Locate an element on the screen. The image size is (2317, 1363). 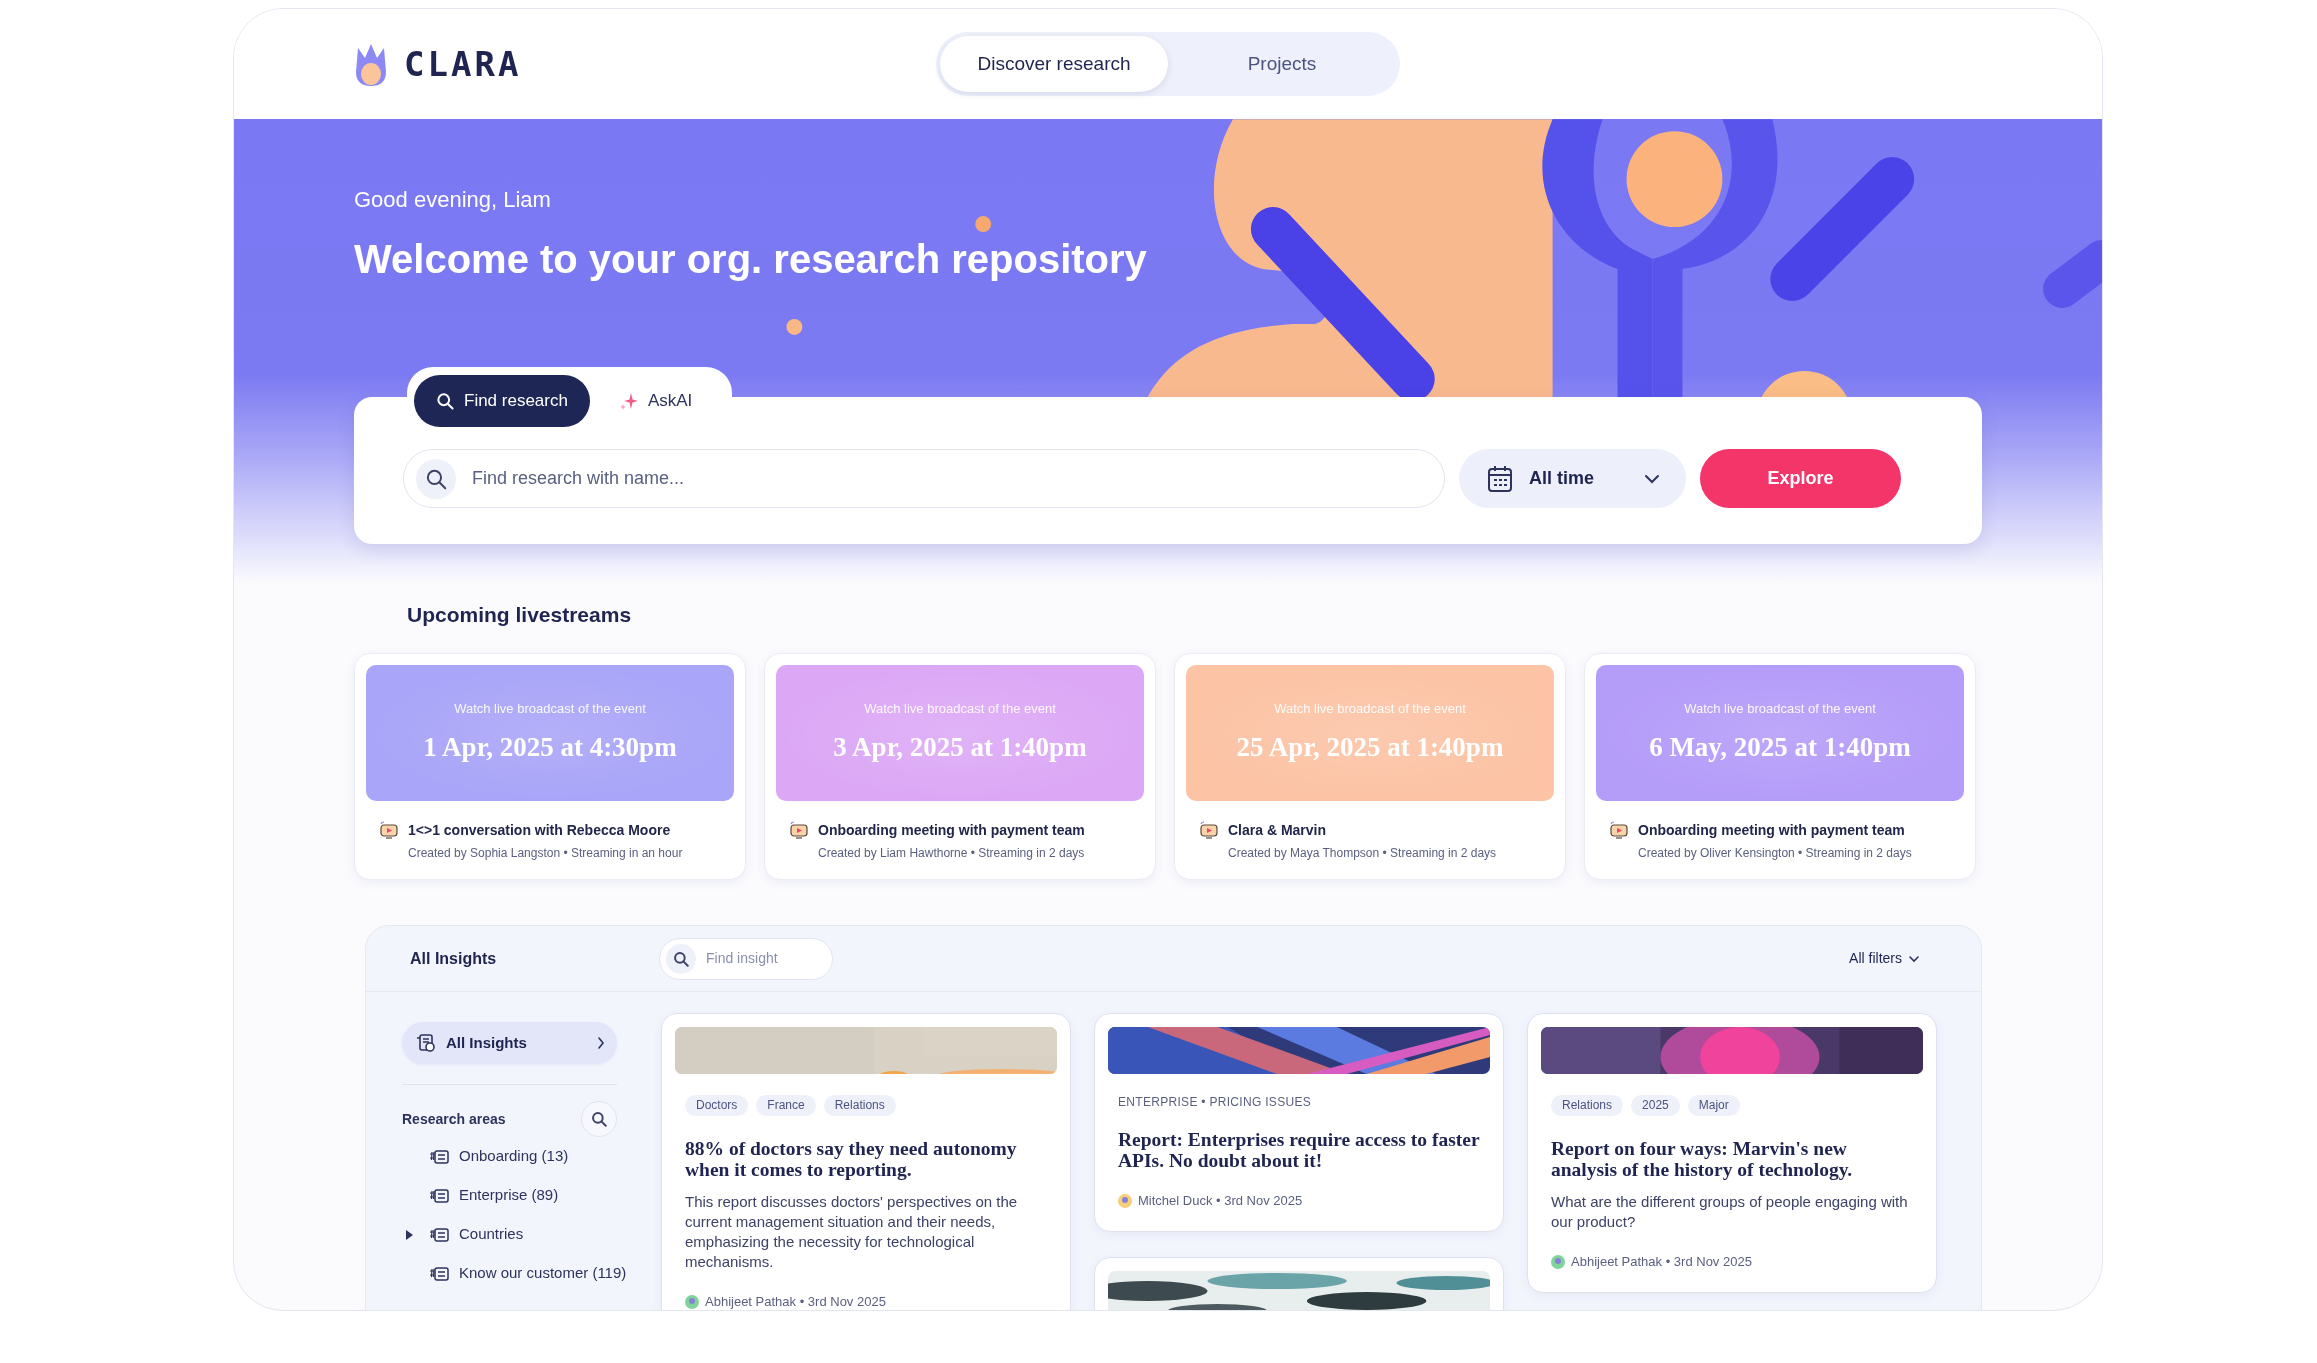
event-title: 1<>1 conversation with Rebecca Moore is located at coordinates (539, 830).